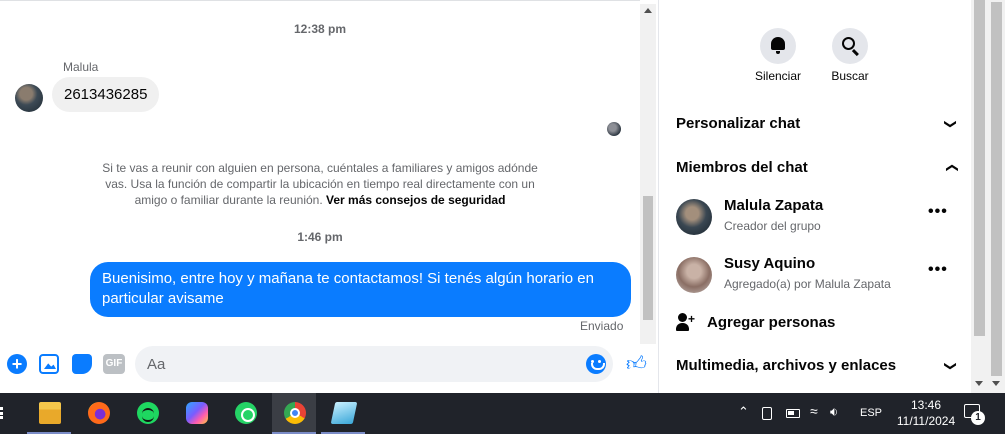 This screenshot has height=434, width=1005. What do you see at coordinates (648, 174) in the screenshot?
I see `chat-scrollbar` at bounding box center [648, 174].